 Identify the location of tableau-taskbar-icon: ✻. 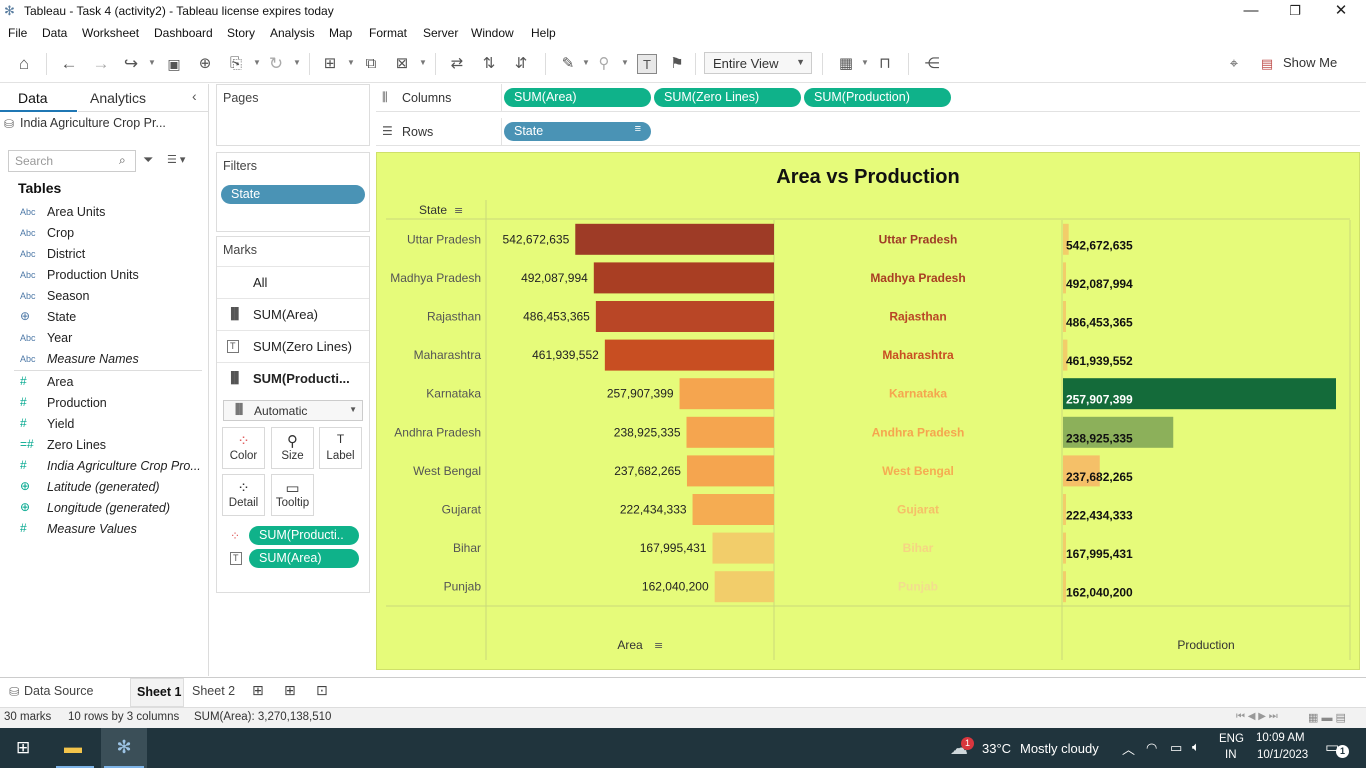
(124, 748).